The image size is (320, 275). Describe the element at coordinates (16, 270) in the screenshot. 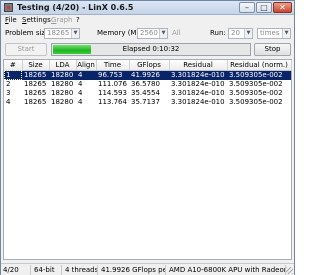

I see `status-progress: 4/20` at that location.